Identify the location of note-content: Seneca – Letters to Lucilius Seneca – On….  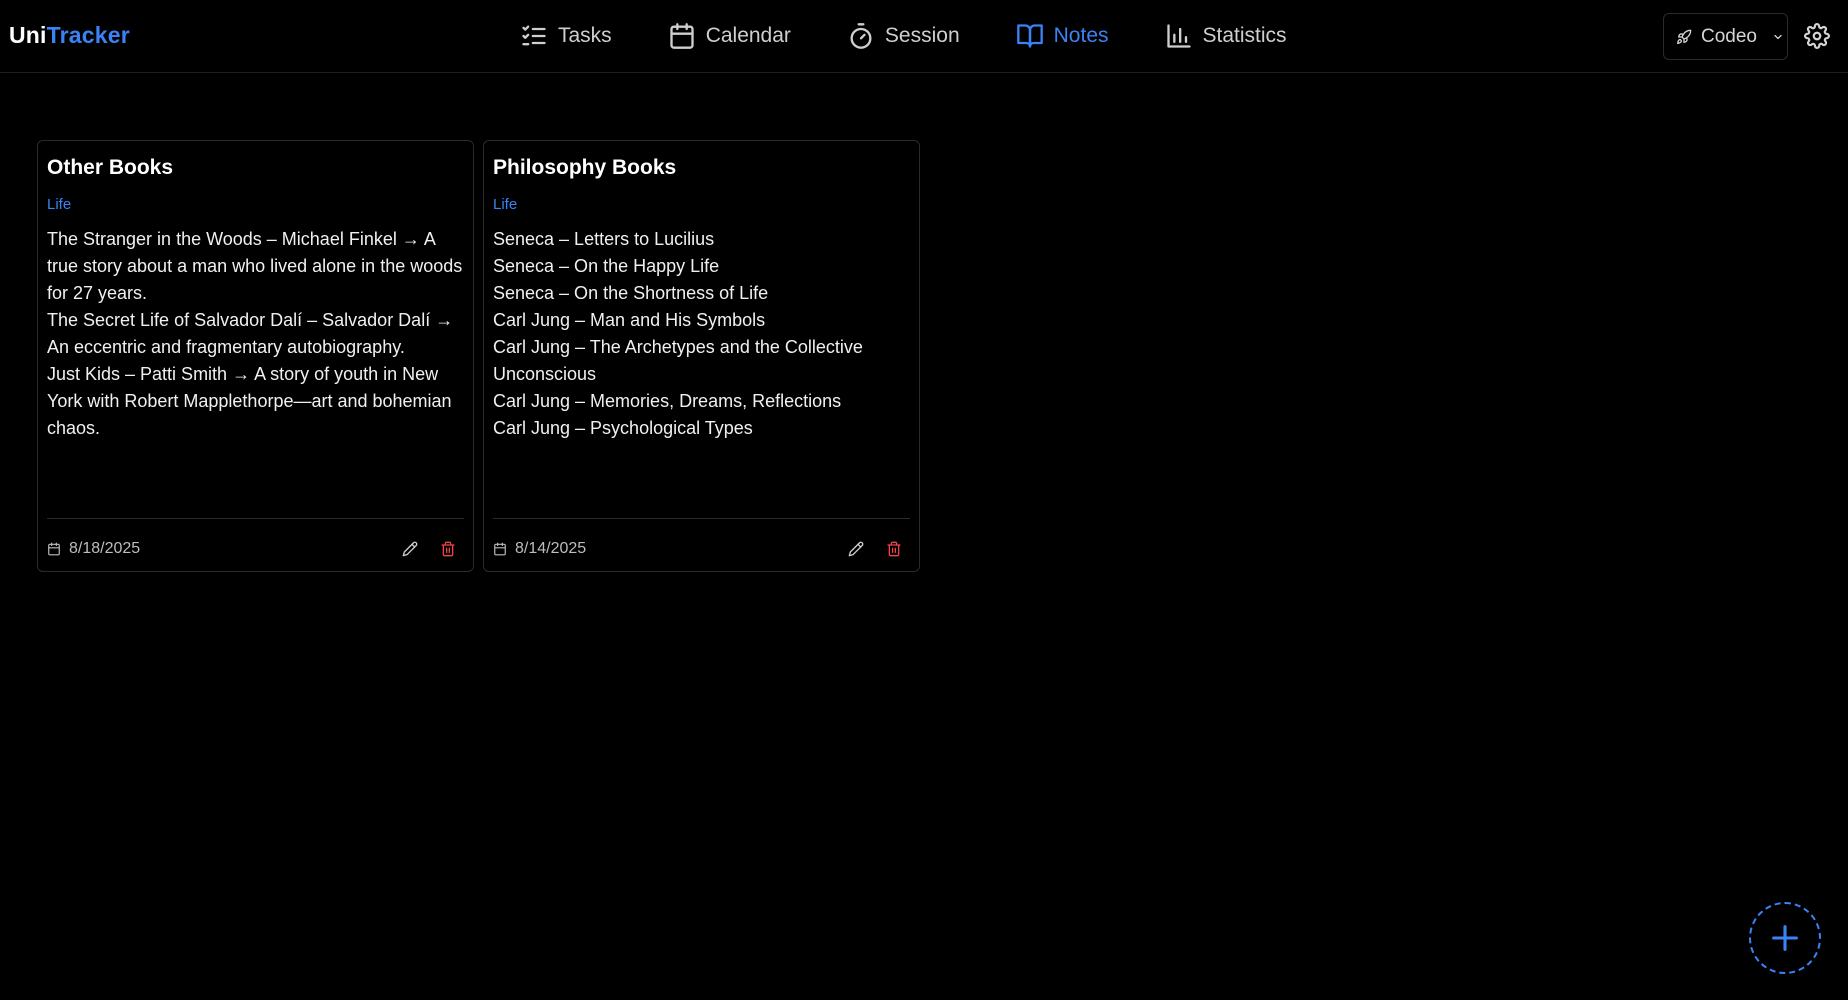
(703, 334).